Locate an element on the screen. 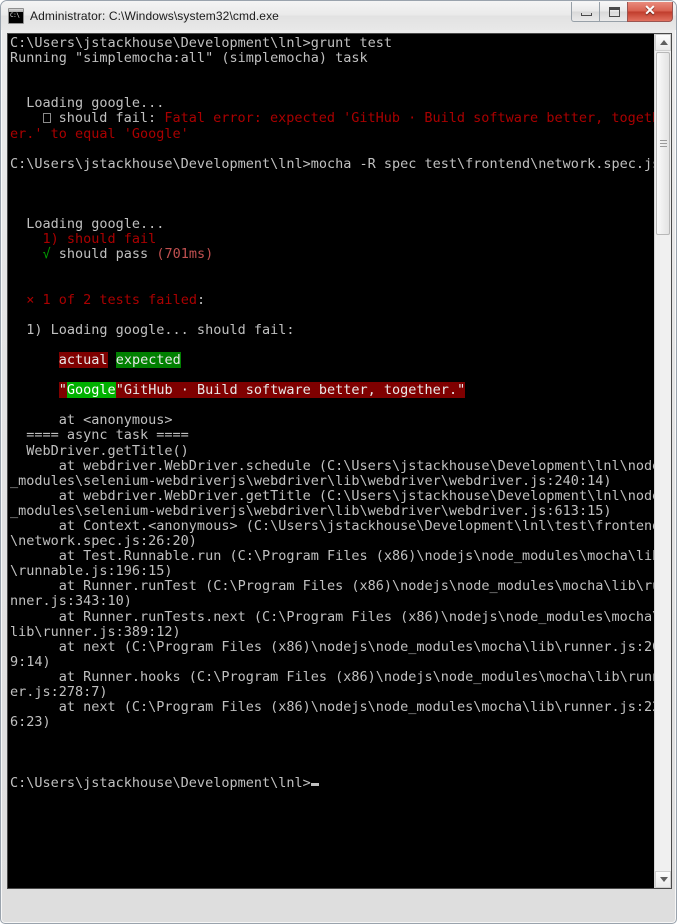 The height and width of the screenshot is (924, 677). terminal-line: nner.js:343:10) is located at coordinates (332, 601).